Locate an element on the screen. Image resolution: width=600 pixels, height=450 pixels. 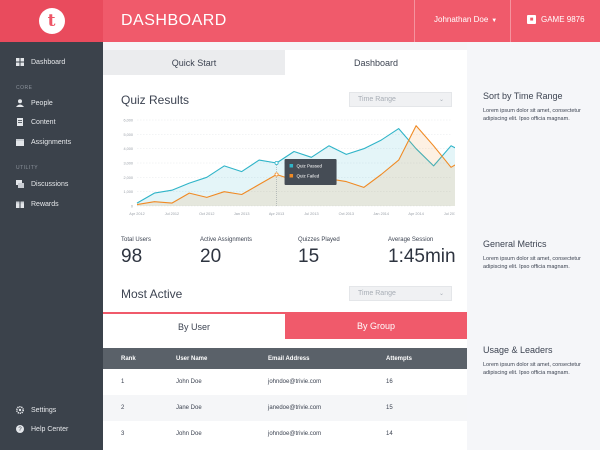
column-header-rank: Rank is located at coordinates (128, 359).